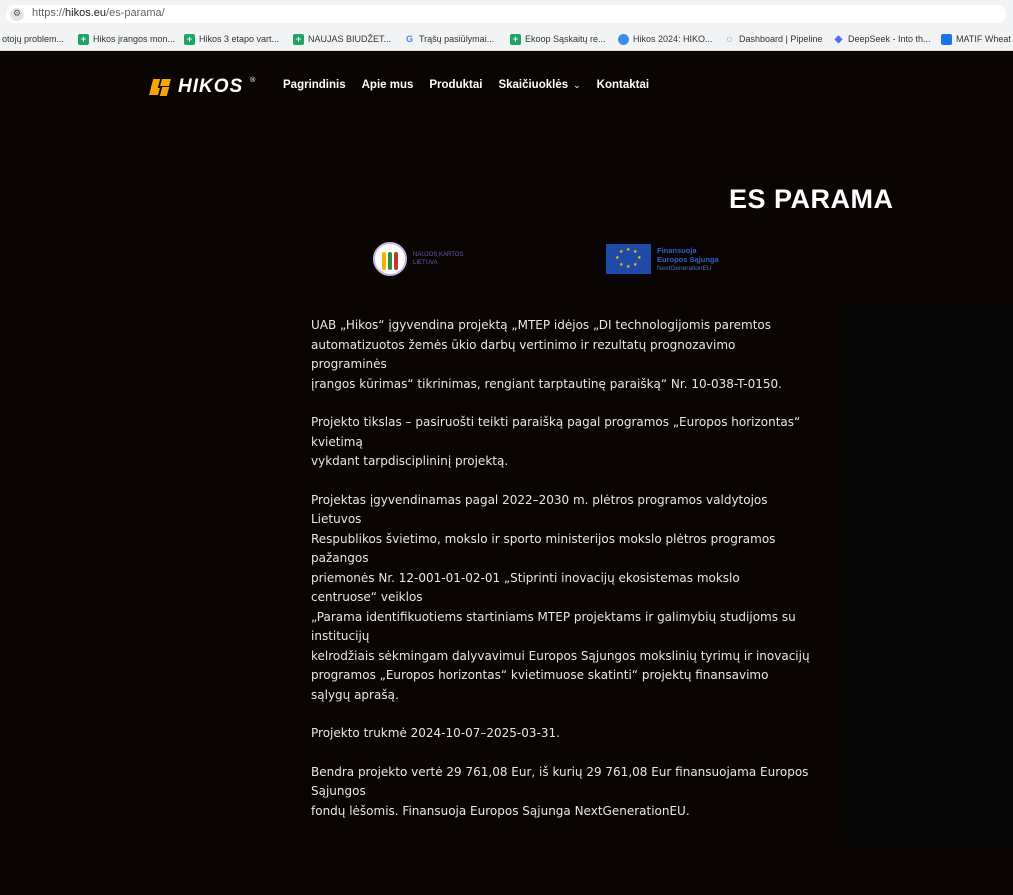 This screenshot has width=1013, height=895. I want to click on text-line: sąlygų aprašą., so click(355, 694).